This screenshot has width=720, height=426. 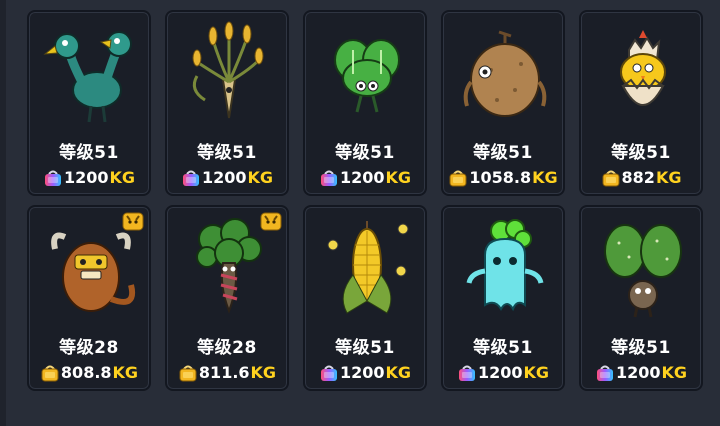 What do you see at coordinates (228, 70) in the screenshot?
I see `wheat-creature-icon` at bounding box center [228, 70].